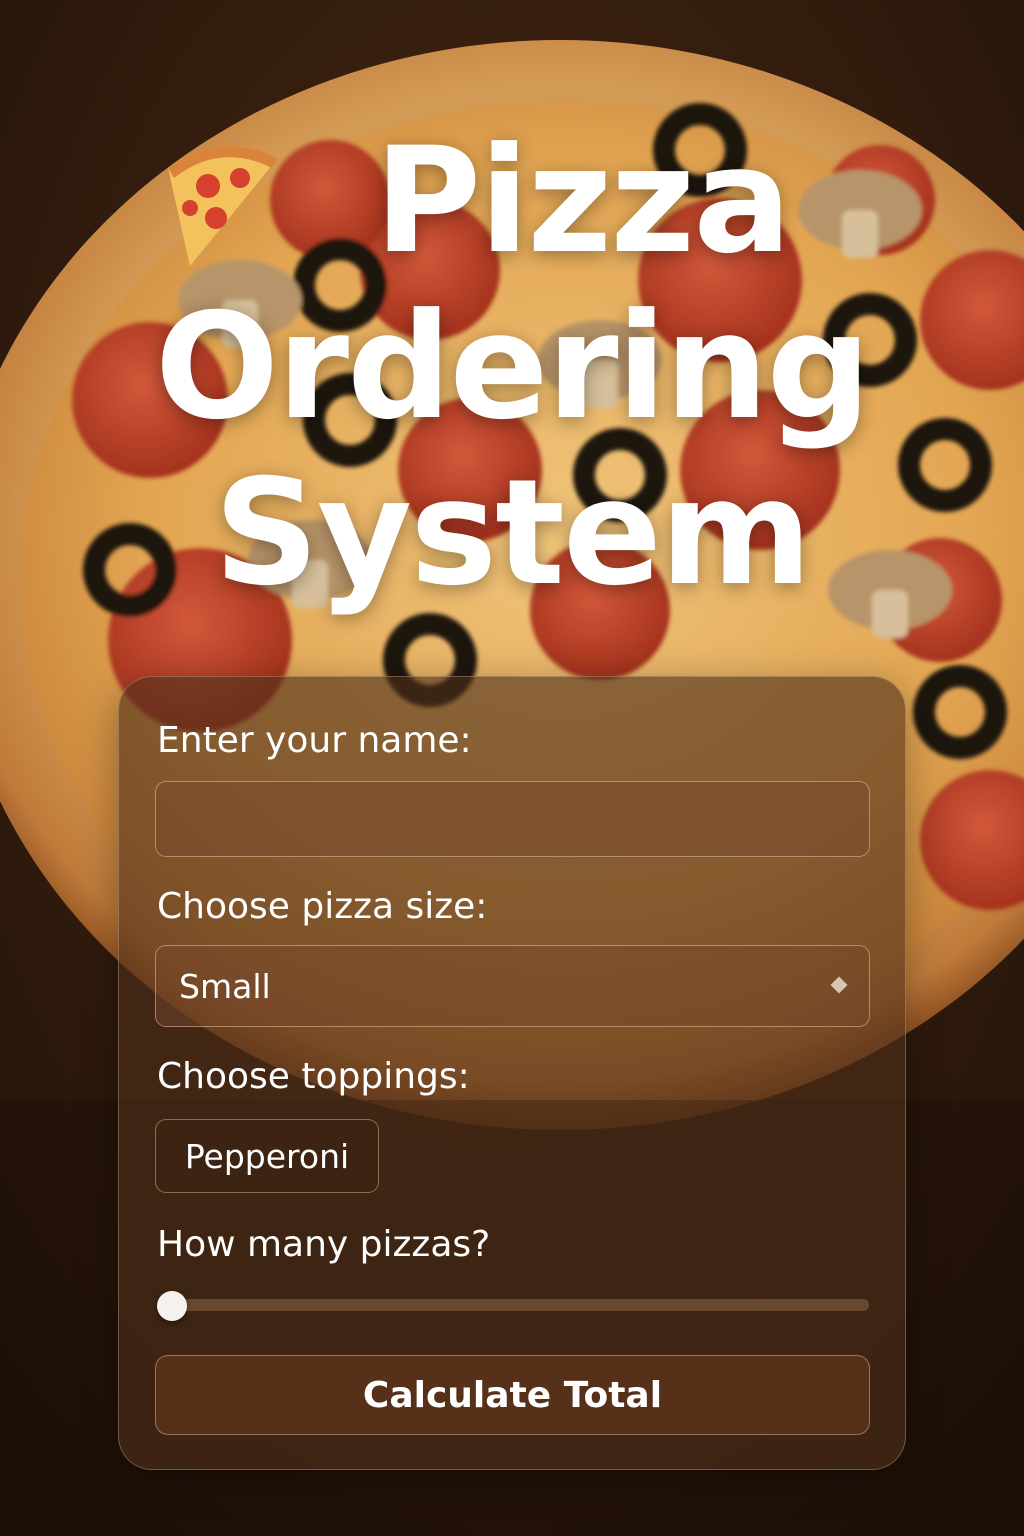 This screenshot has width=1024, height=1536. I want to click on title-line-3: System, so click(512, 533).